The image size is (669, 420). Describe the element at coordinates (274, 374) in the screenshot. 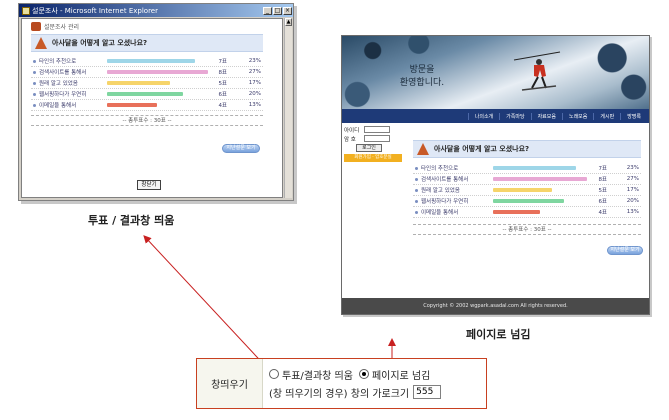

I see `radio-popup` at that location.